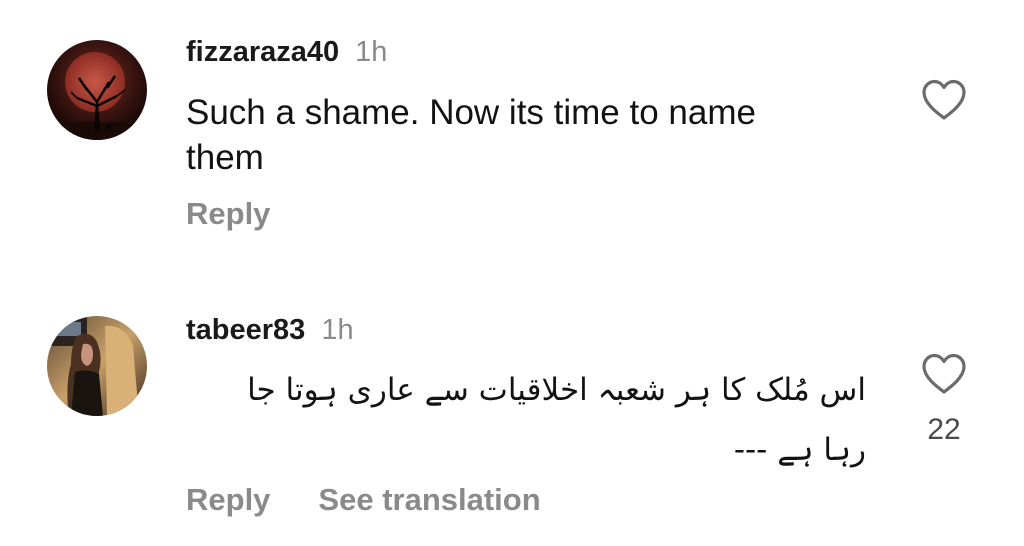 The image size is (1024, 546). Describe the element at coordinates (944, 429) in the screenshot. I see `like-count: 22` at that location.